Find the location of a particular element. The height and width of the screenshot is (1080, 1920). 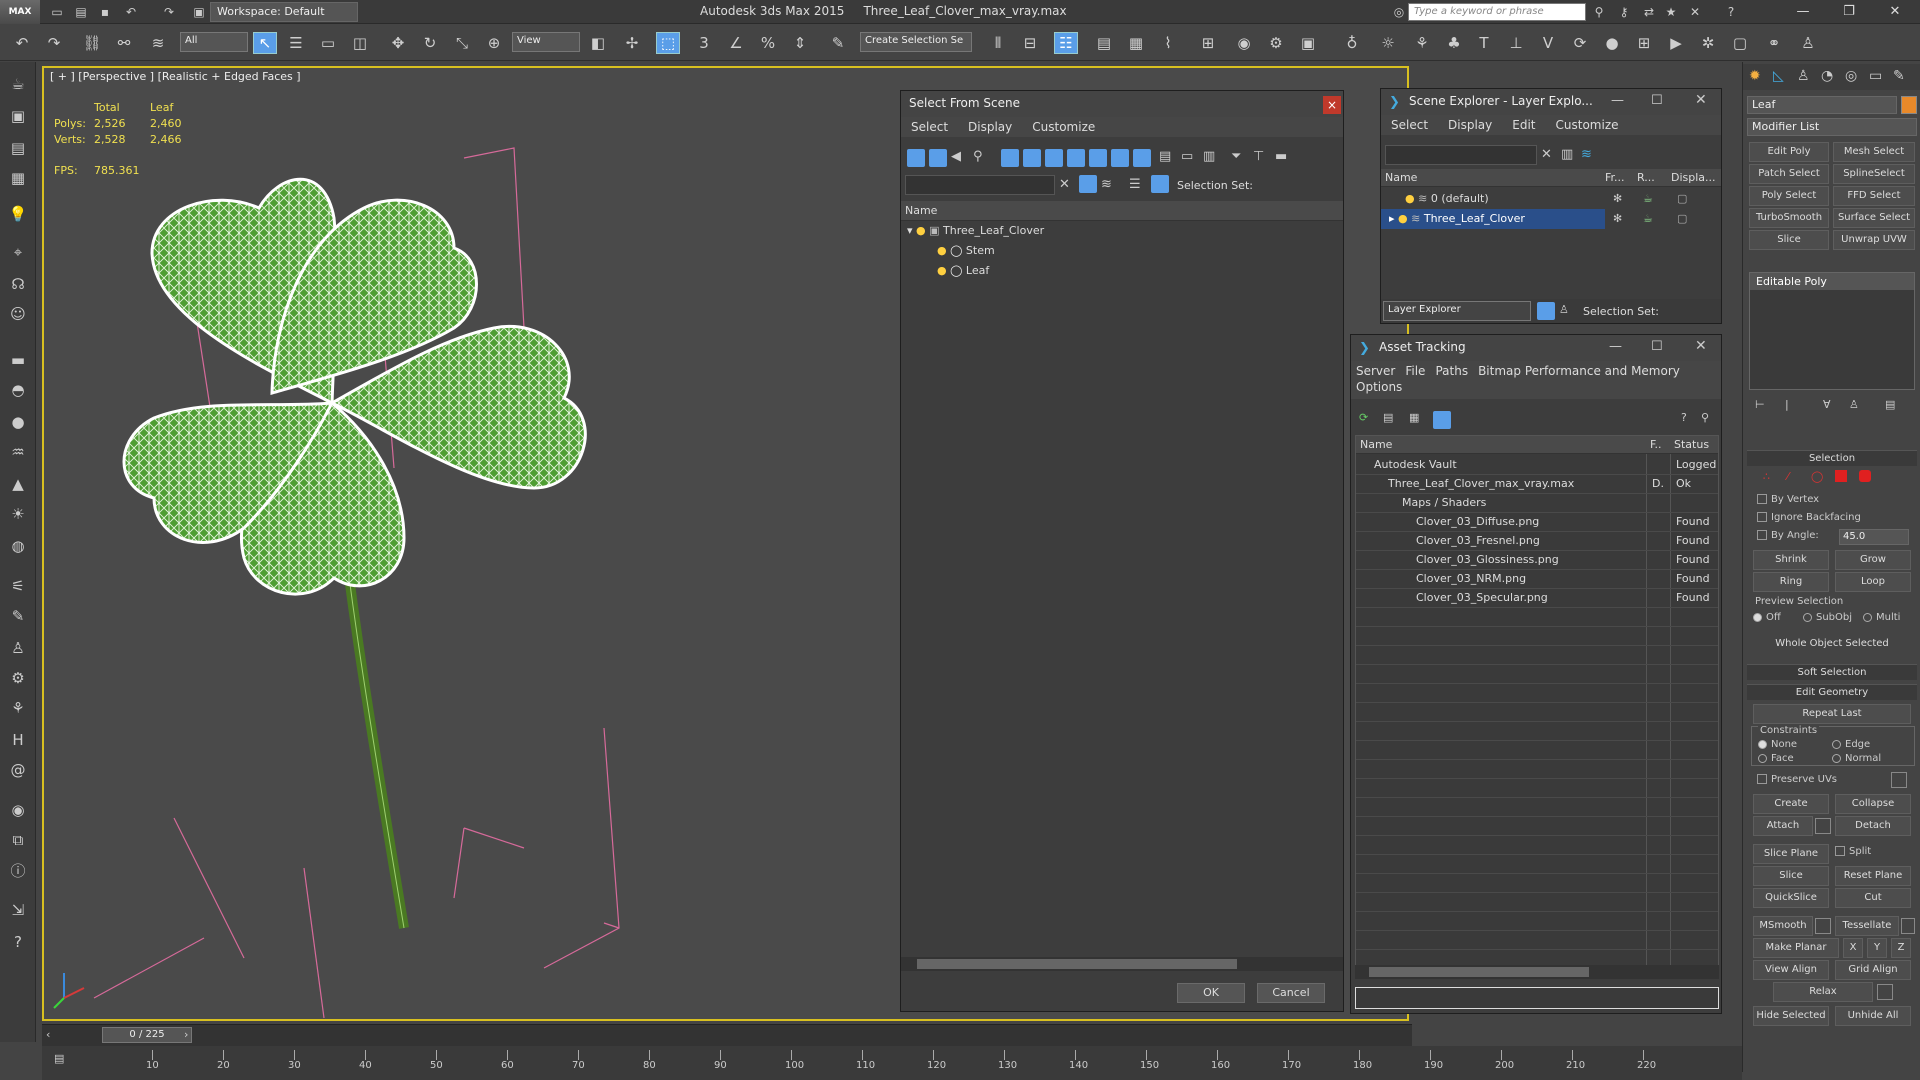

scene-explorer-icon: ☷ is located at coordinates (1066, 43).